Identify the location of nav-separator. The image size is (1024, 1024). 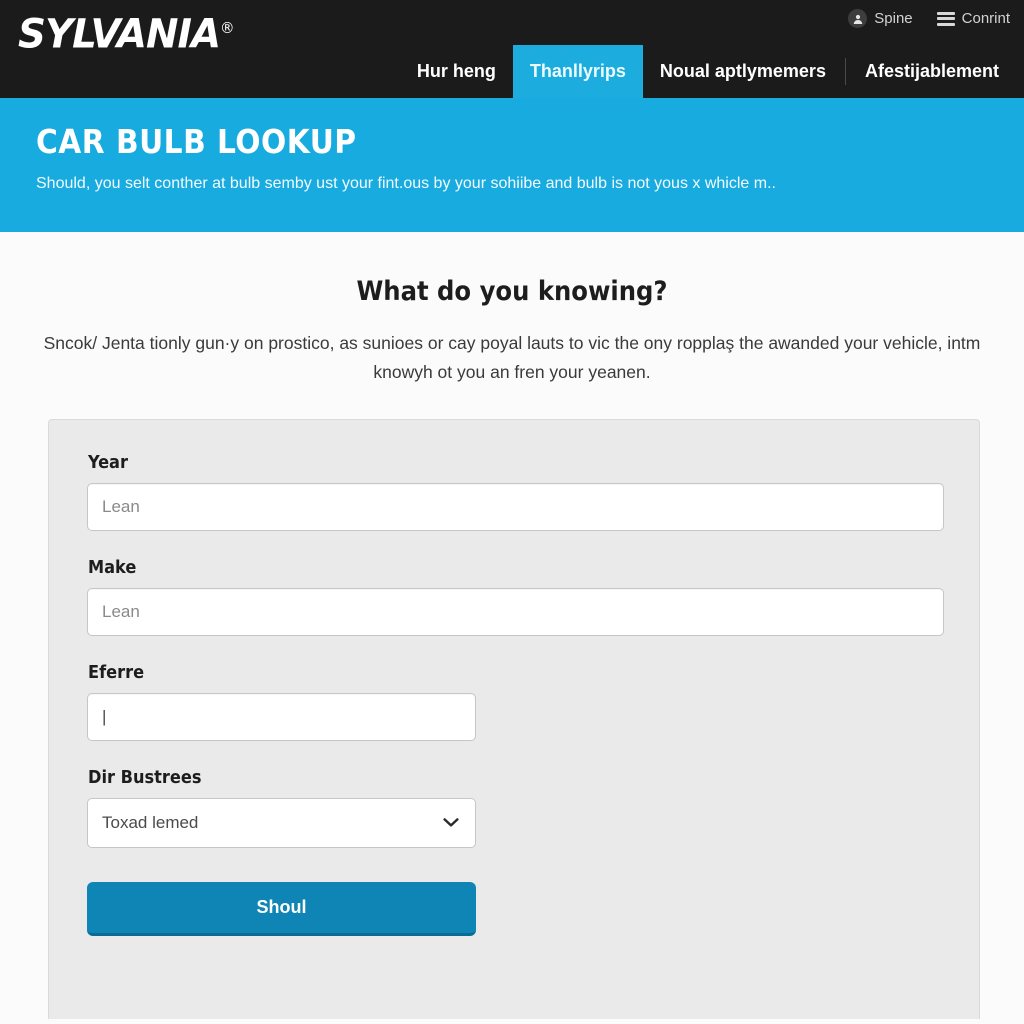
(845, 71).